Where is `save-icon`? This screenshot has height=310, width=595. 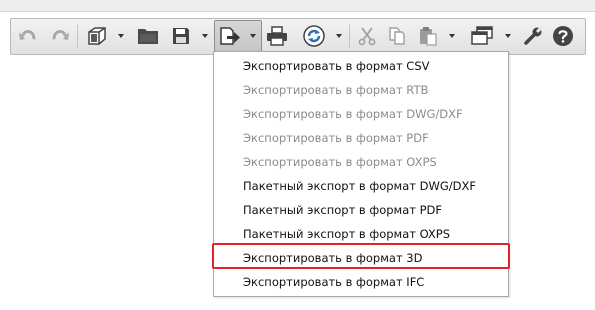
save-icon is located at coordinates (181, 36).